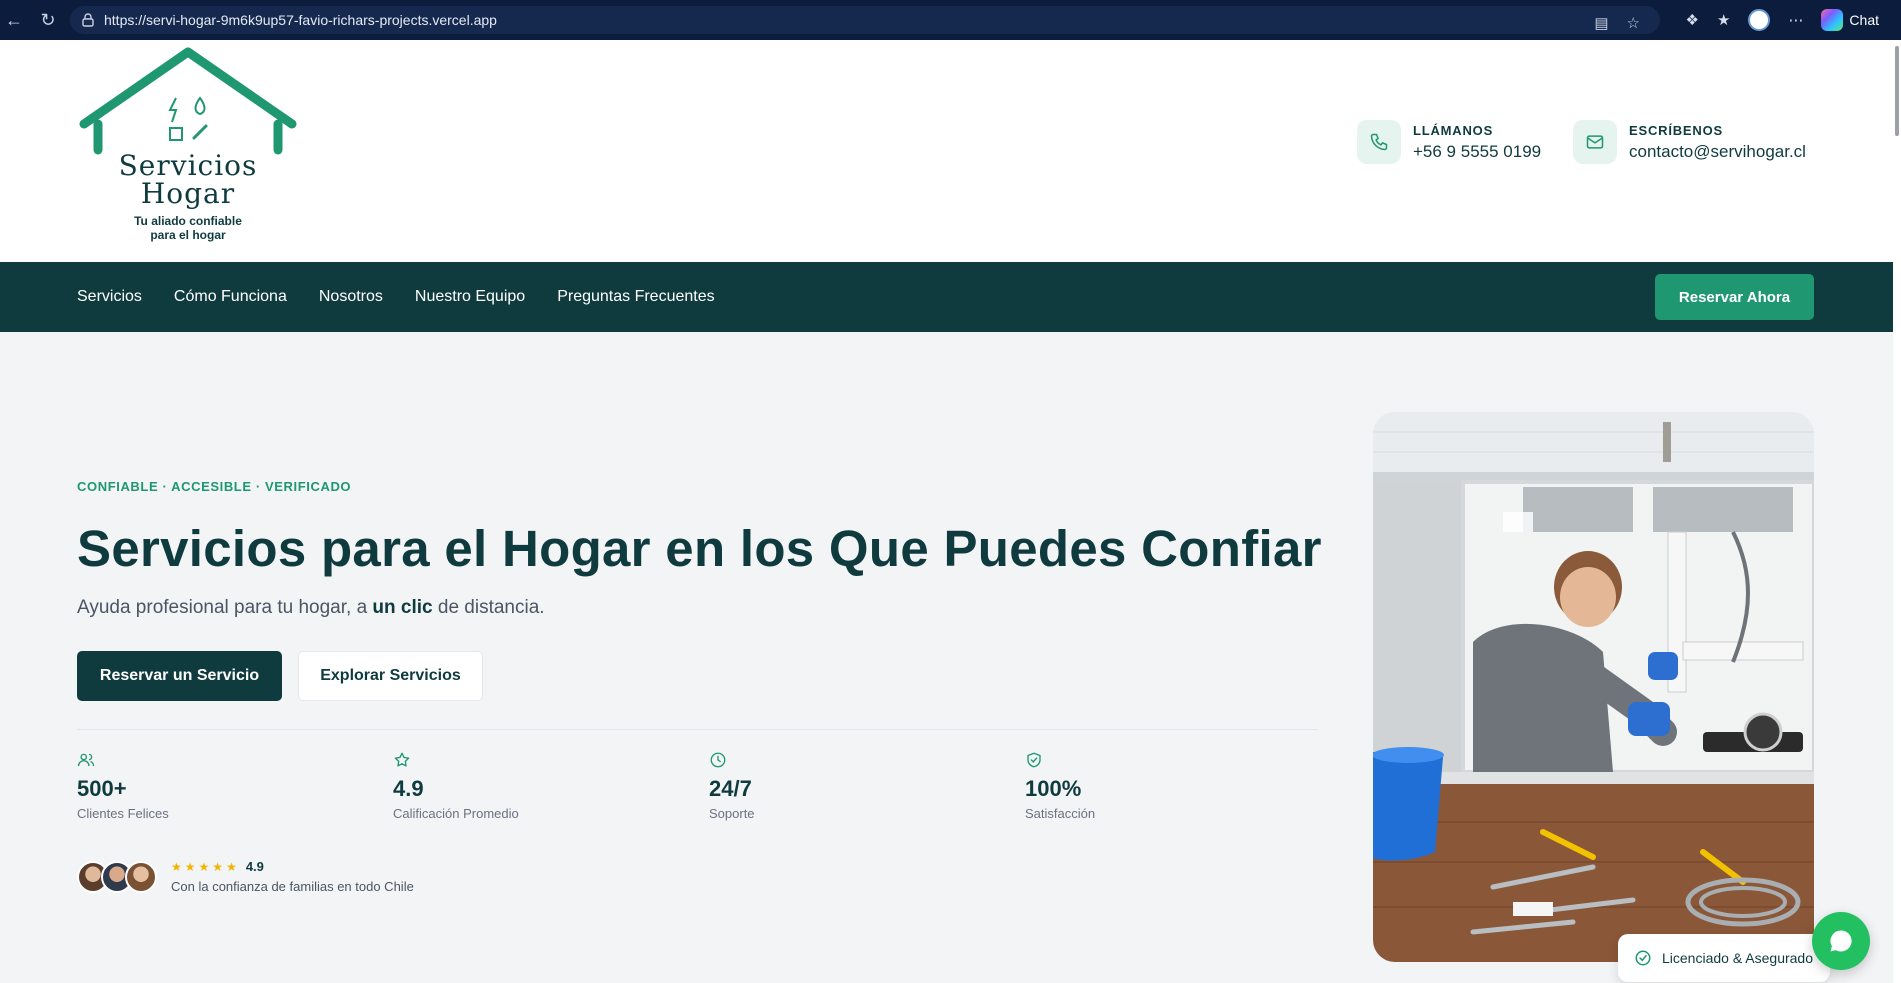 The width and height of the screenshot is (1901, 983). I want to click on logo-title-line2: Hogar, so click(188, 193).